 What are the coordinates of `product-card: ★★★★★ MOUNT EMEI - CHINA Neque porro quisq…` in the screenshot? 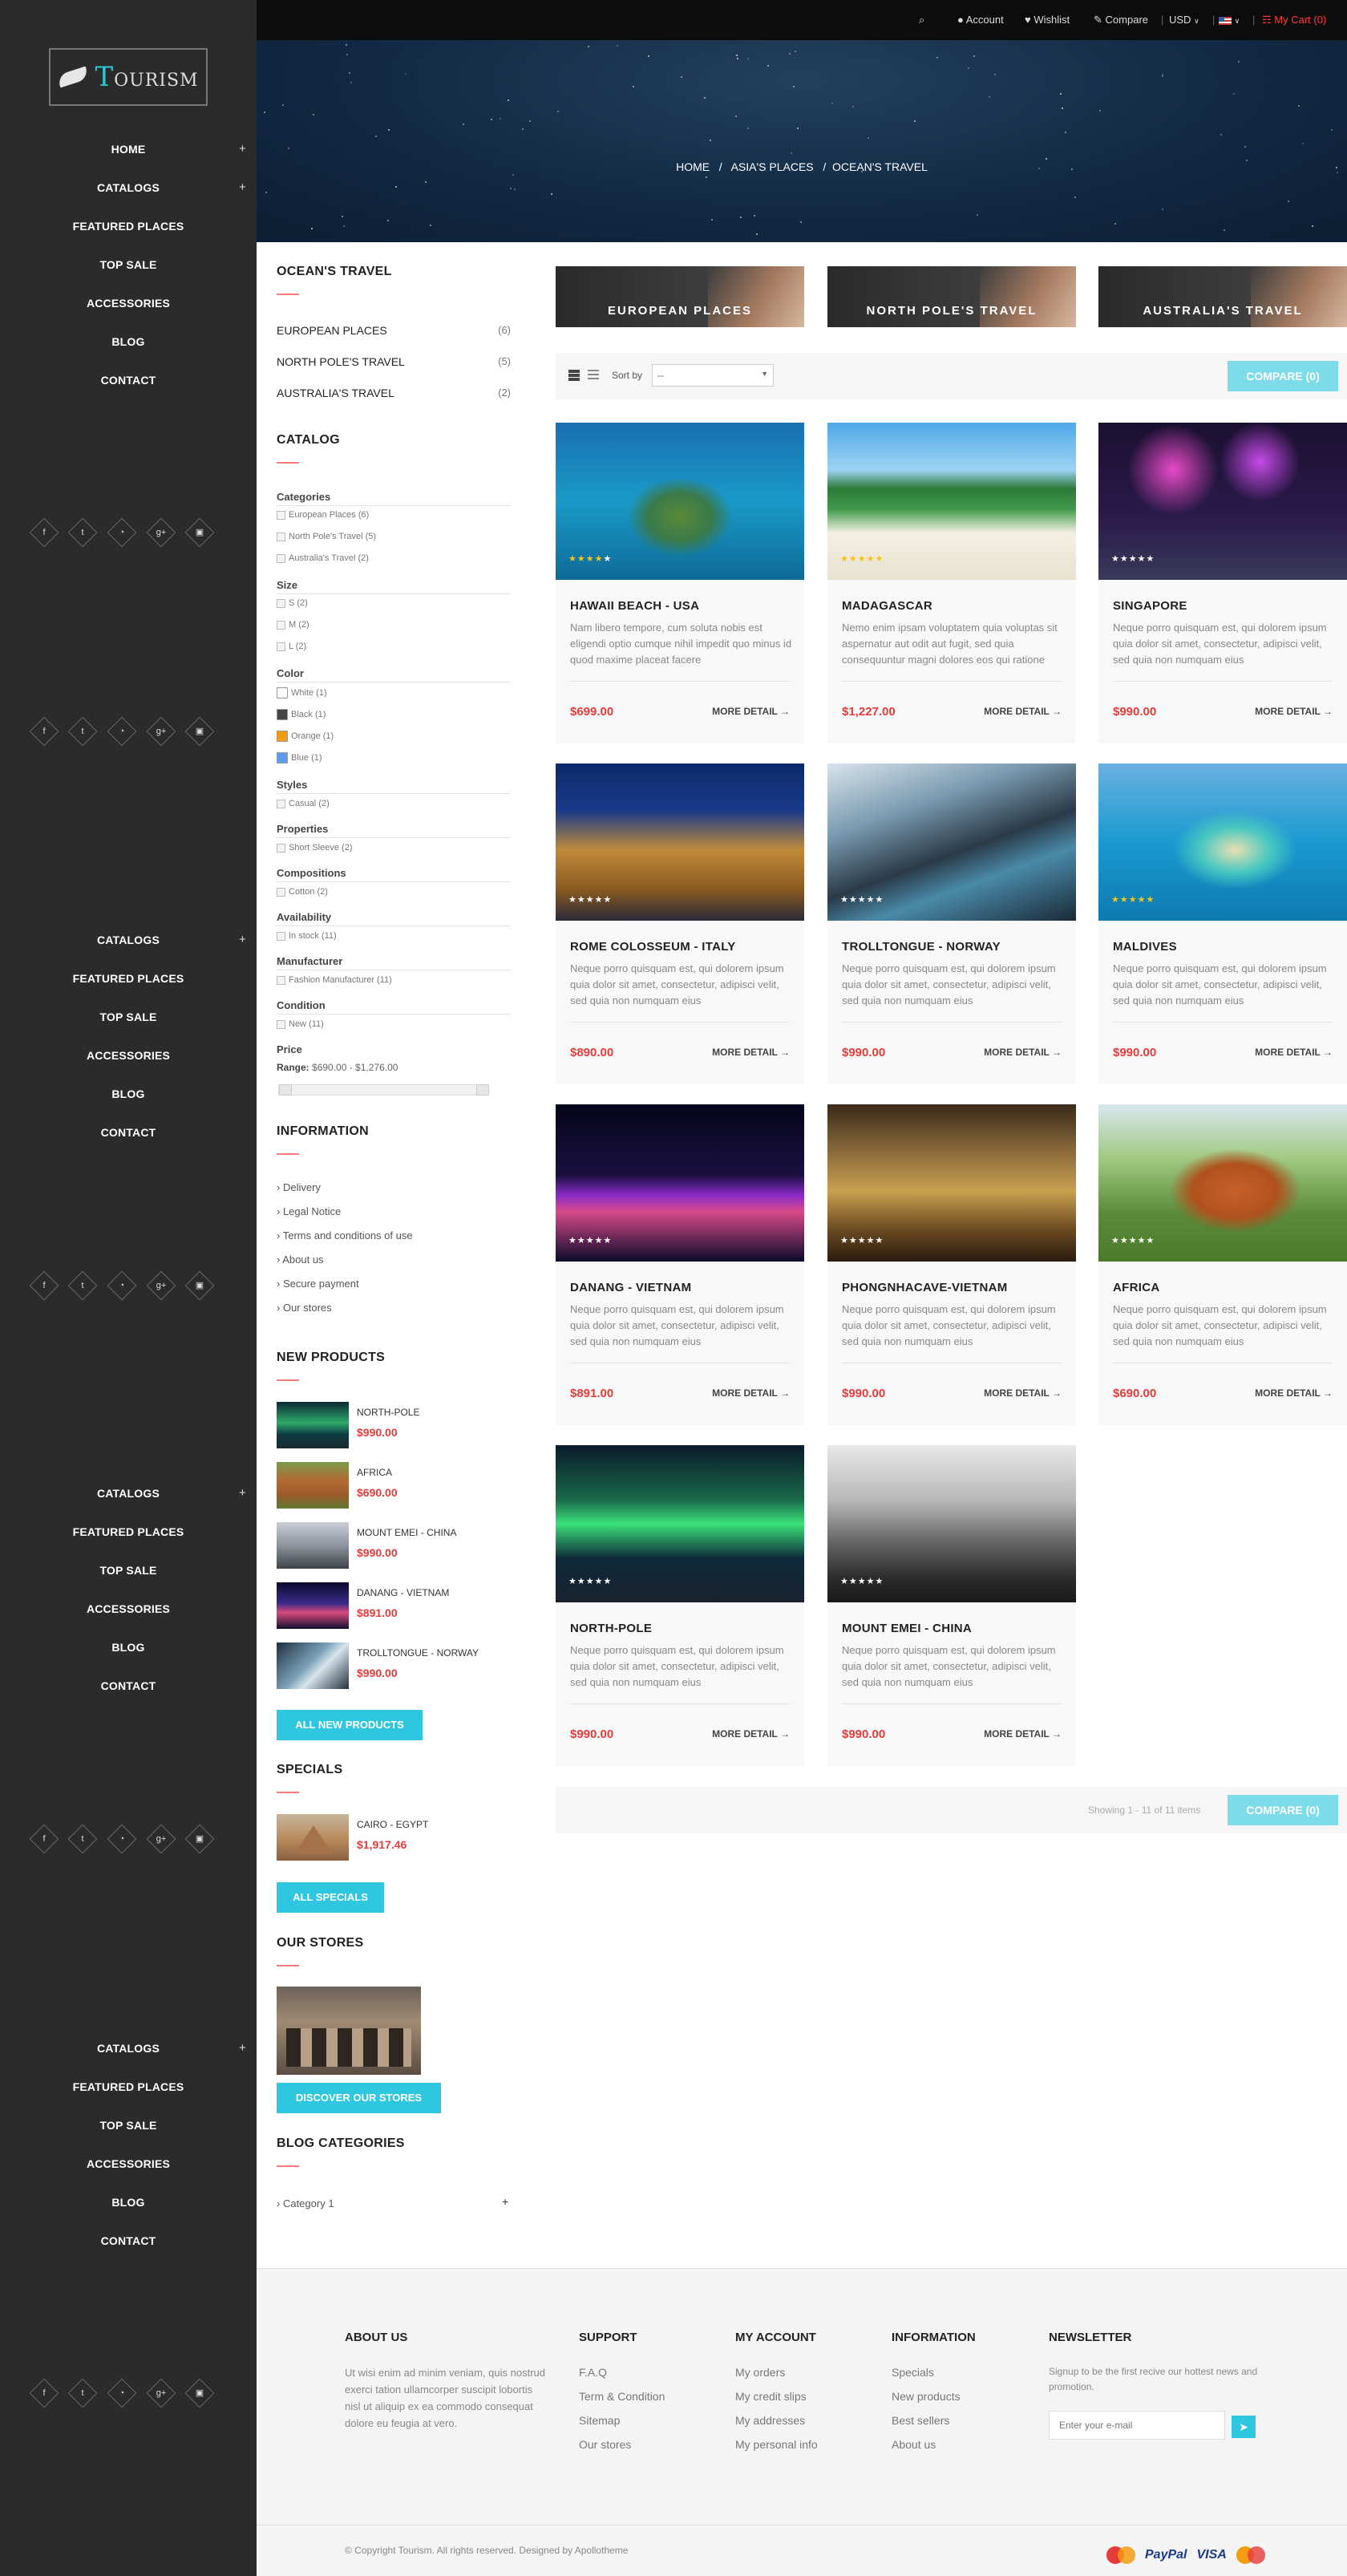 It's located at (952, 1606).